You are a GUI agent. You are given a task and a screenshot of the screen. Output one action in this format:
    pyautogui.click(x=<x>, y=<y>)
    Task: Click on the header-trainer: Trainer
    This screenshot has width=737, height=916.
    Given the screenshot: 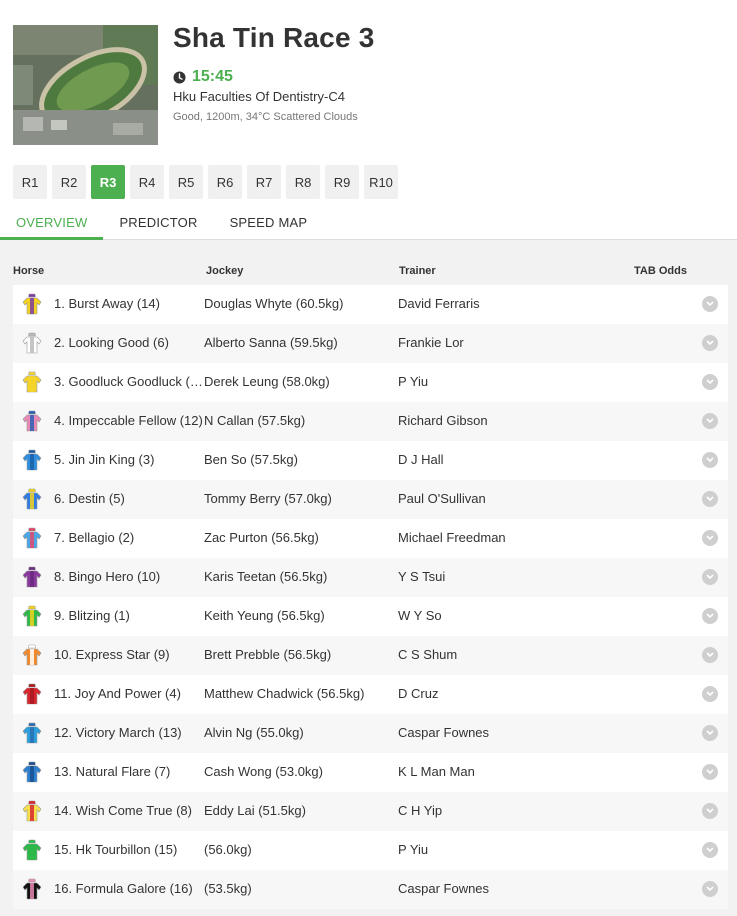 What is the action you would take?
    pyautogui.click(x=417, y=271)
    